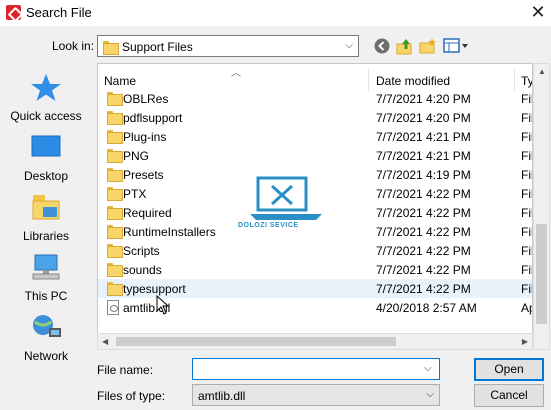  What do you see at coordinates (413, 81) in the screenshot?
I see `column-header-date: Date modified` at bounding box center [413, 81].